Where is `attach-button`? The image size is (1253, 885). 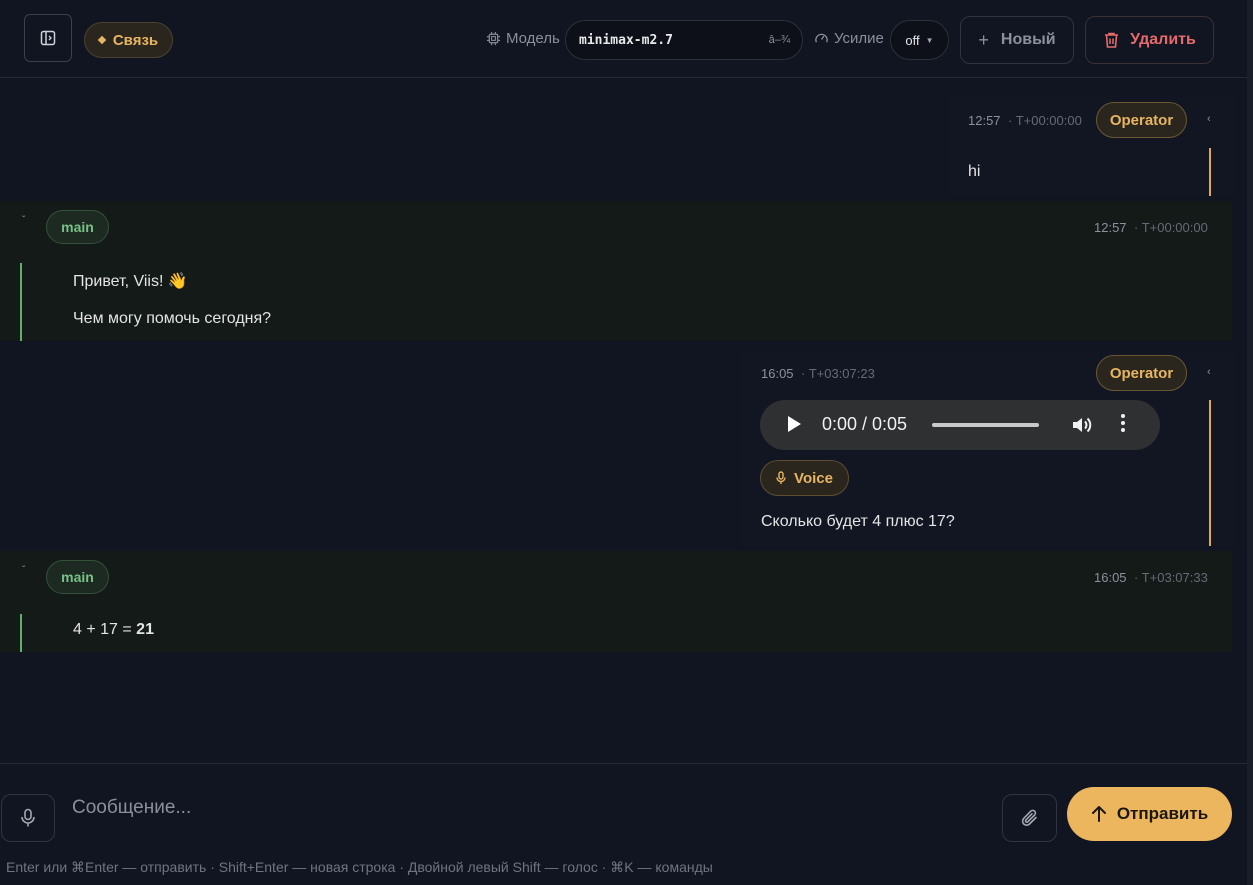
attach-button is located at coordinates (1029, 818).